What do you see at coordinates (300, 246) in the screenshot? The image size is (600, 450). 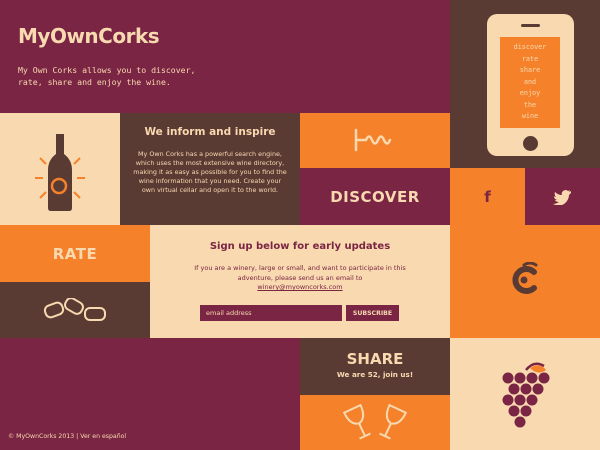 I see `signup-title: Sign up below for early updates` at bounding box center [300, 246].